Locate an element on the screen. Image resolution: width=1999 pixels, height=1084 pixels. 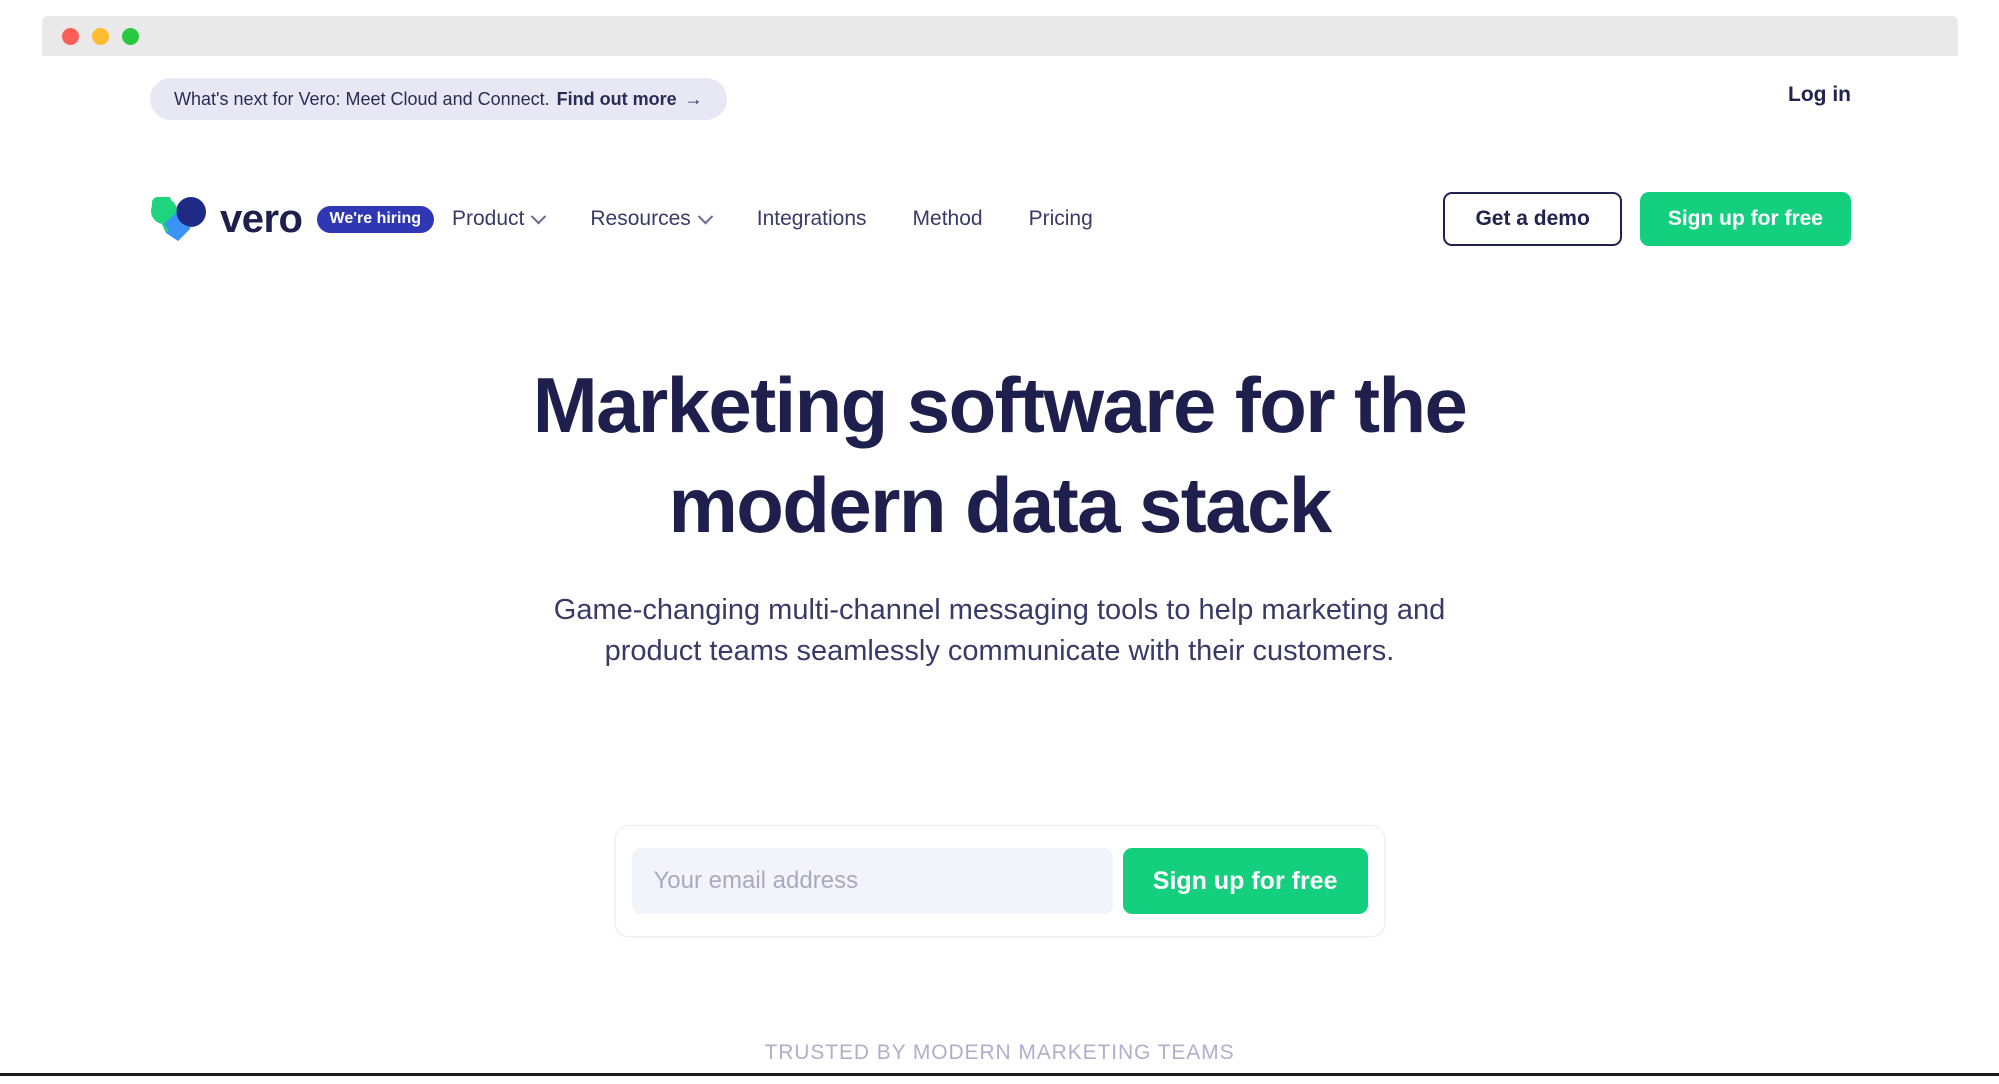
headline-line-2: modern data stack is located at coordinates (1000, 505).